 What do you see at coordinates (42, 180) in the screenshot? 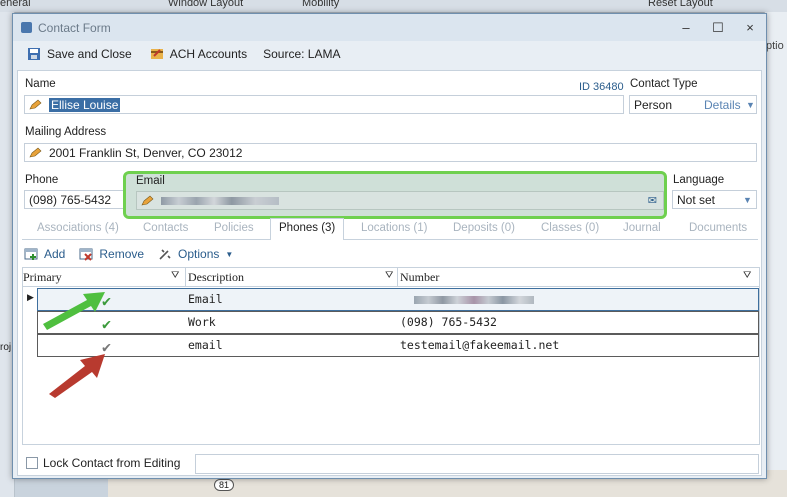
I see `phone-label: Phone` at bounding box center [42, 180].